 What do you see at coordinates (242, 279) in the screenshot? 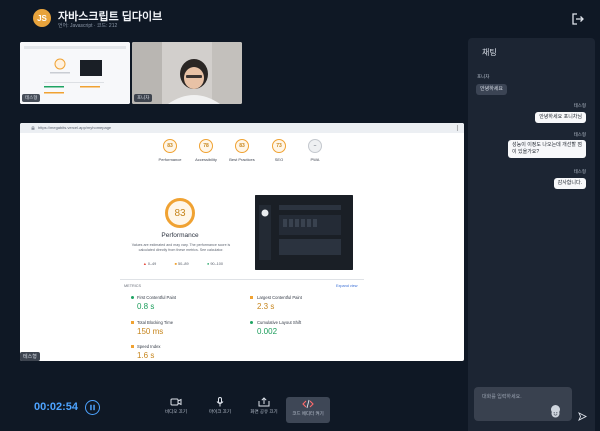
I see `metrics-divider` at bounding box center [242, 279].